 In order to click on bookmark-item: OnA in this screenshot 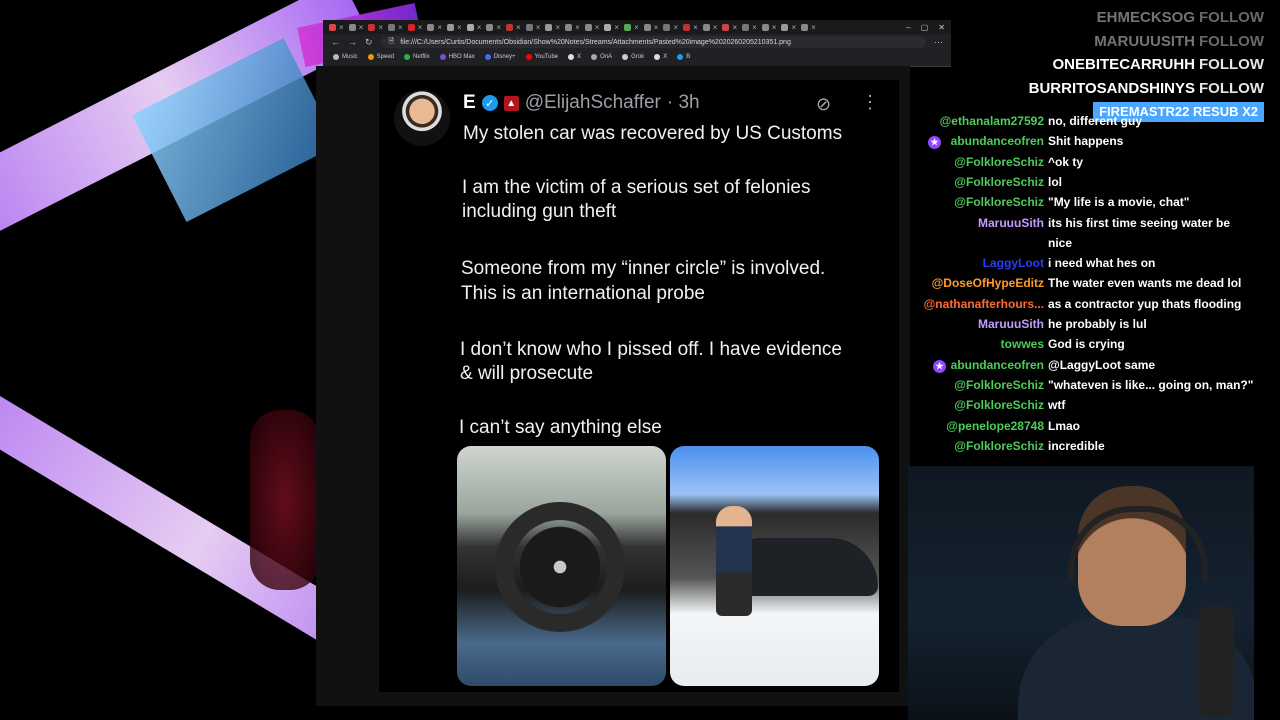, I will do `click(601, 57)`.